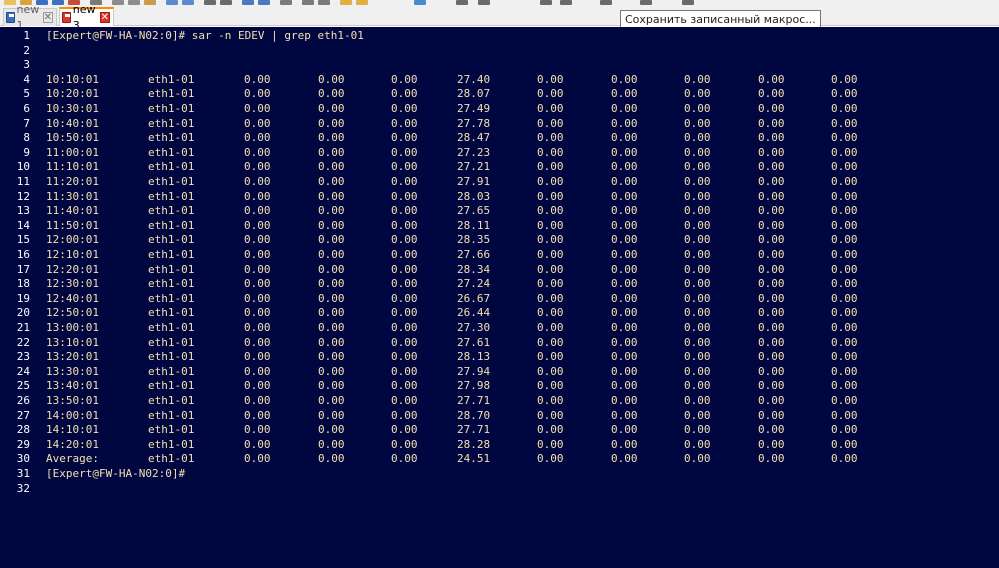 The image size is (999, 568). Describe the element at coordinates (226, 2) in the screenshot. I see `replace-icon` at that location.